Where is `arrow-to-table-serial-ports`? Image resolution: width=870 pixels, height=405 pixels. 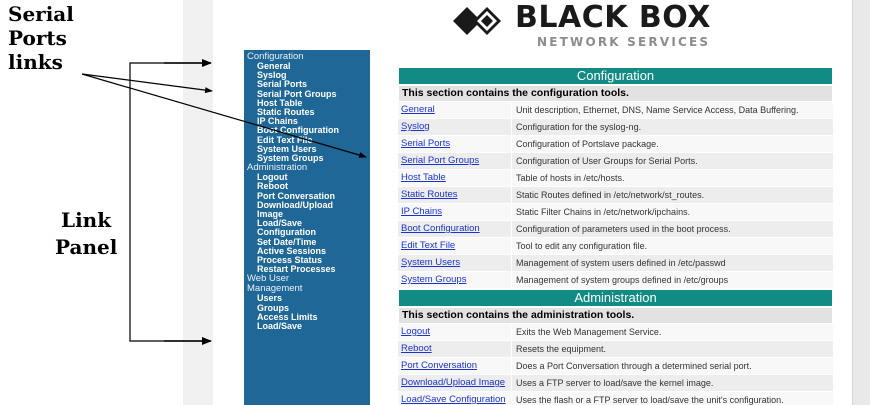
arrow-to-table-serial-ports is located at coordinates (224, 115).